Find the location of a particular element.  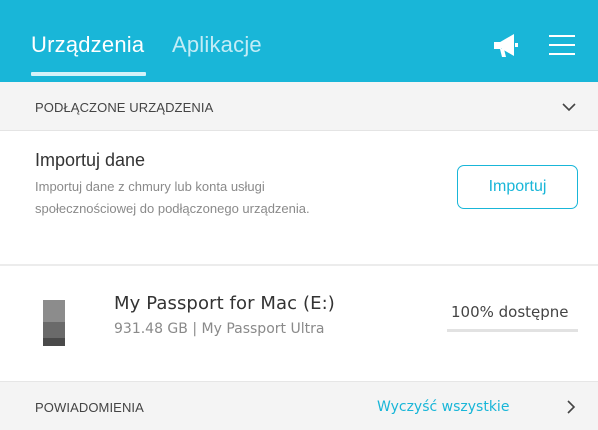

tab-devices: Urządzenia is located at coordinates (87, 45).